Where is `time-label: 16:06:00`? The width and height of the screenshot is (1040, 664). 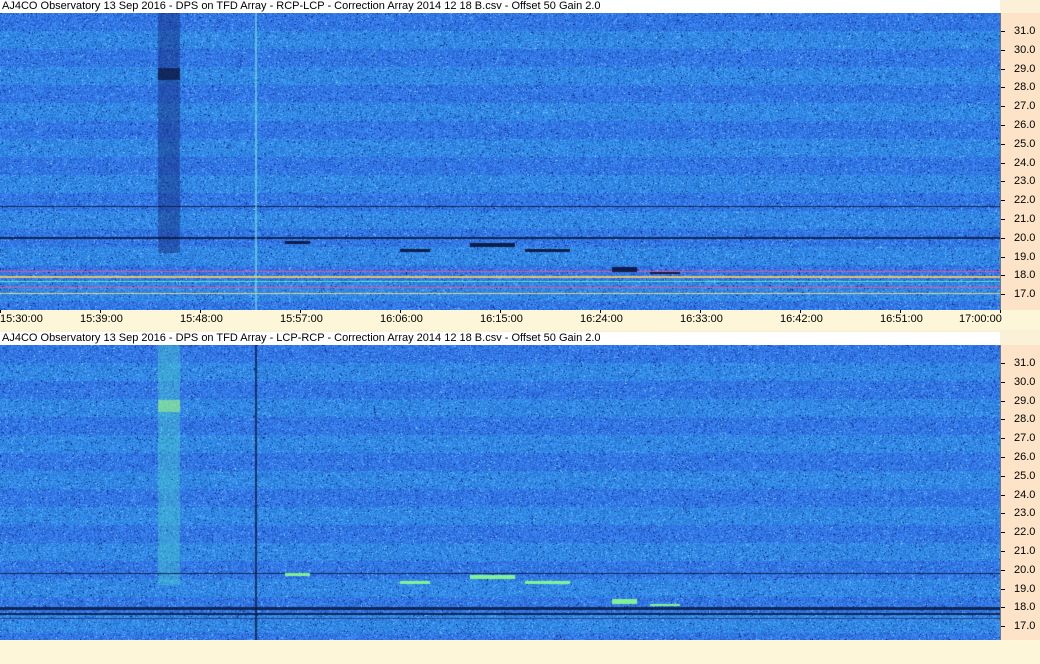 time-label: 16:06:00 is located at coordinates (401, 319).